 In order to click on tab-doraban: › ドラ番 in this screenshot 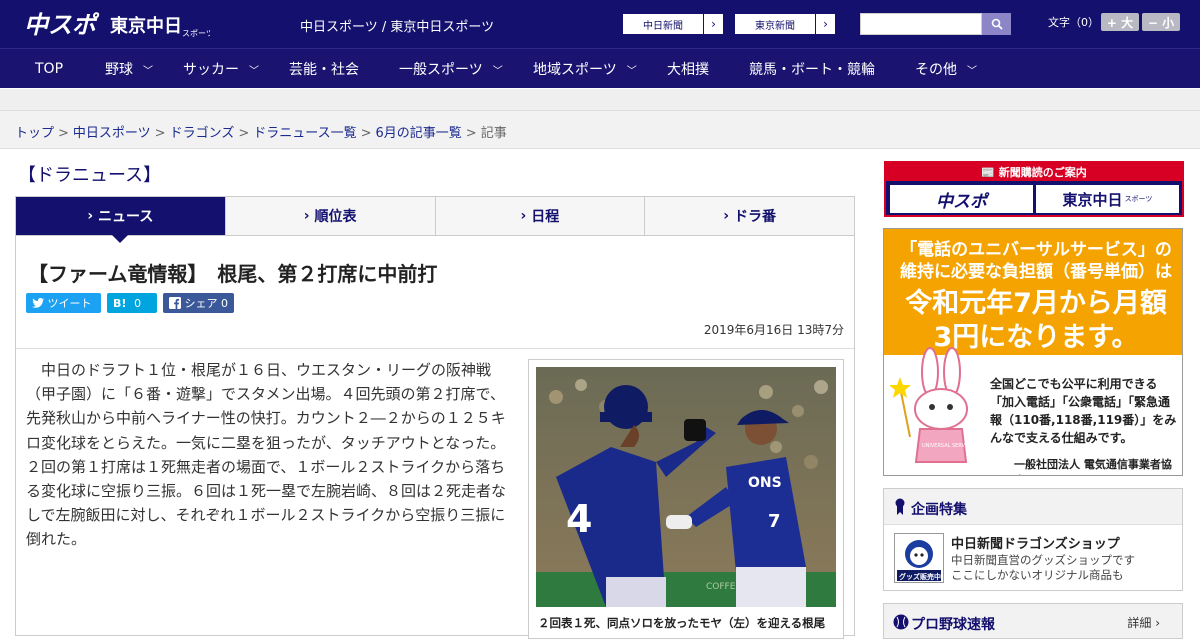, I will do `click(749, 216)`.